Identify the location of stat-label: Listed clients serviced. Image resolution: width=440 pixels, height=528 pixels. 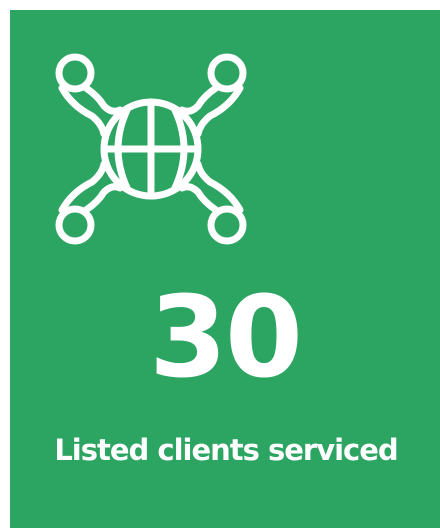
(226, 450).